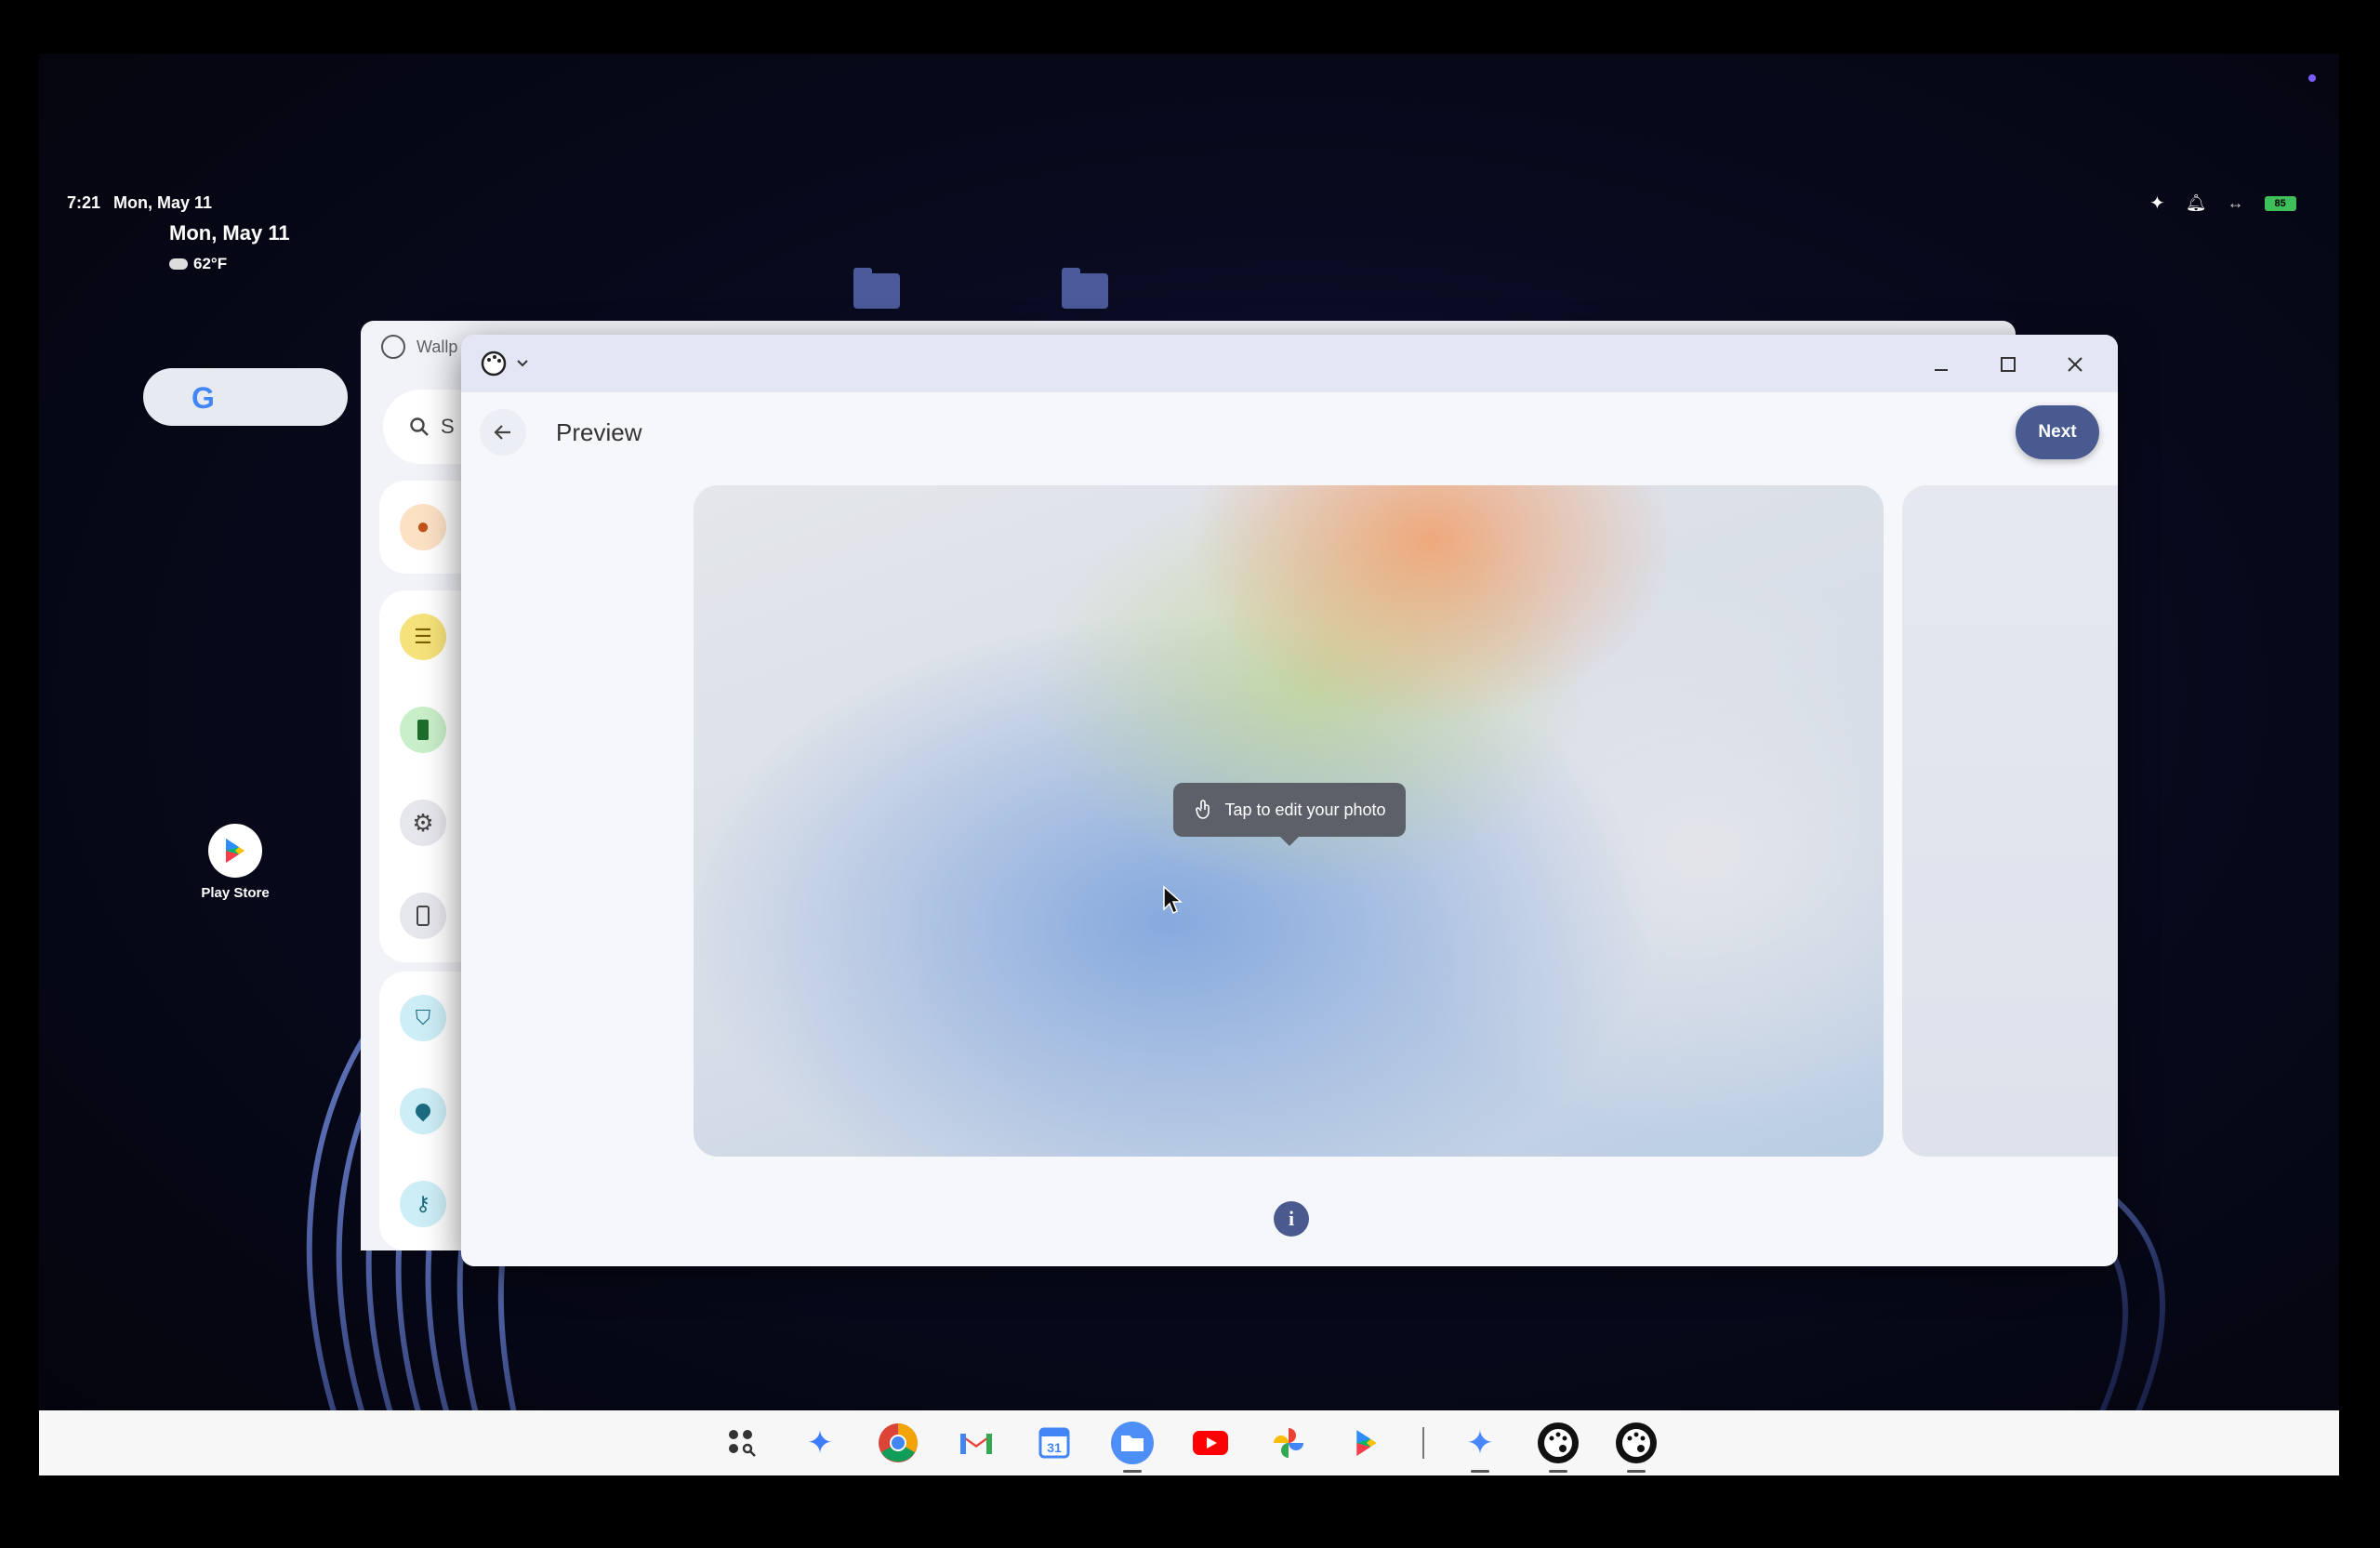  I want to click on widget-temperature: 62°F, so click(210, 263).